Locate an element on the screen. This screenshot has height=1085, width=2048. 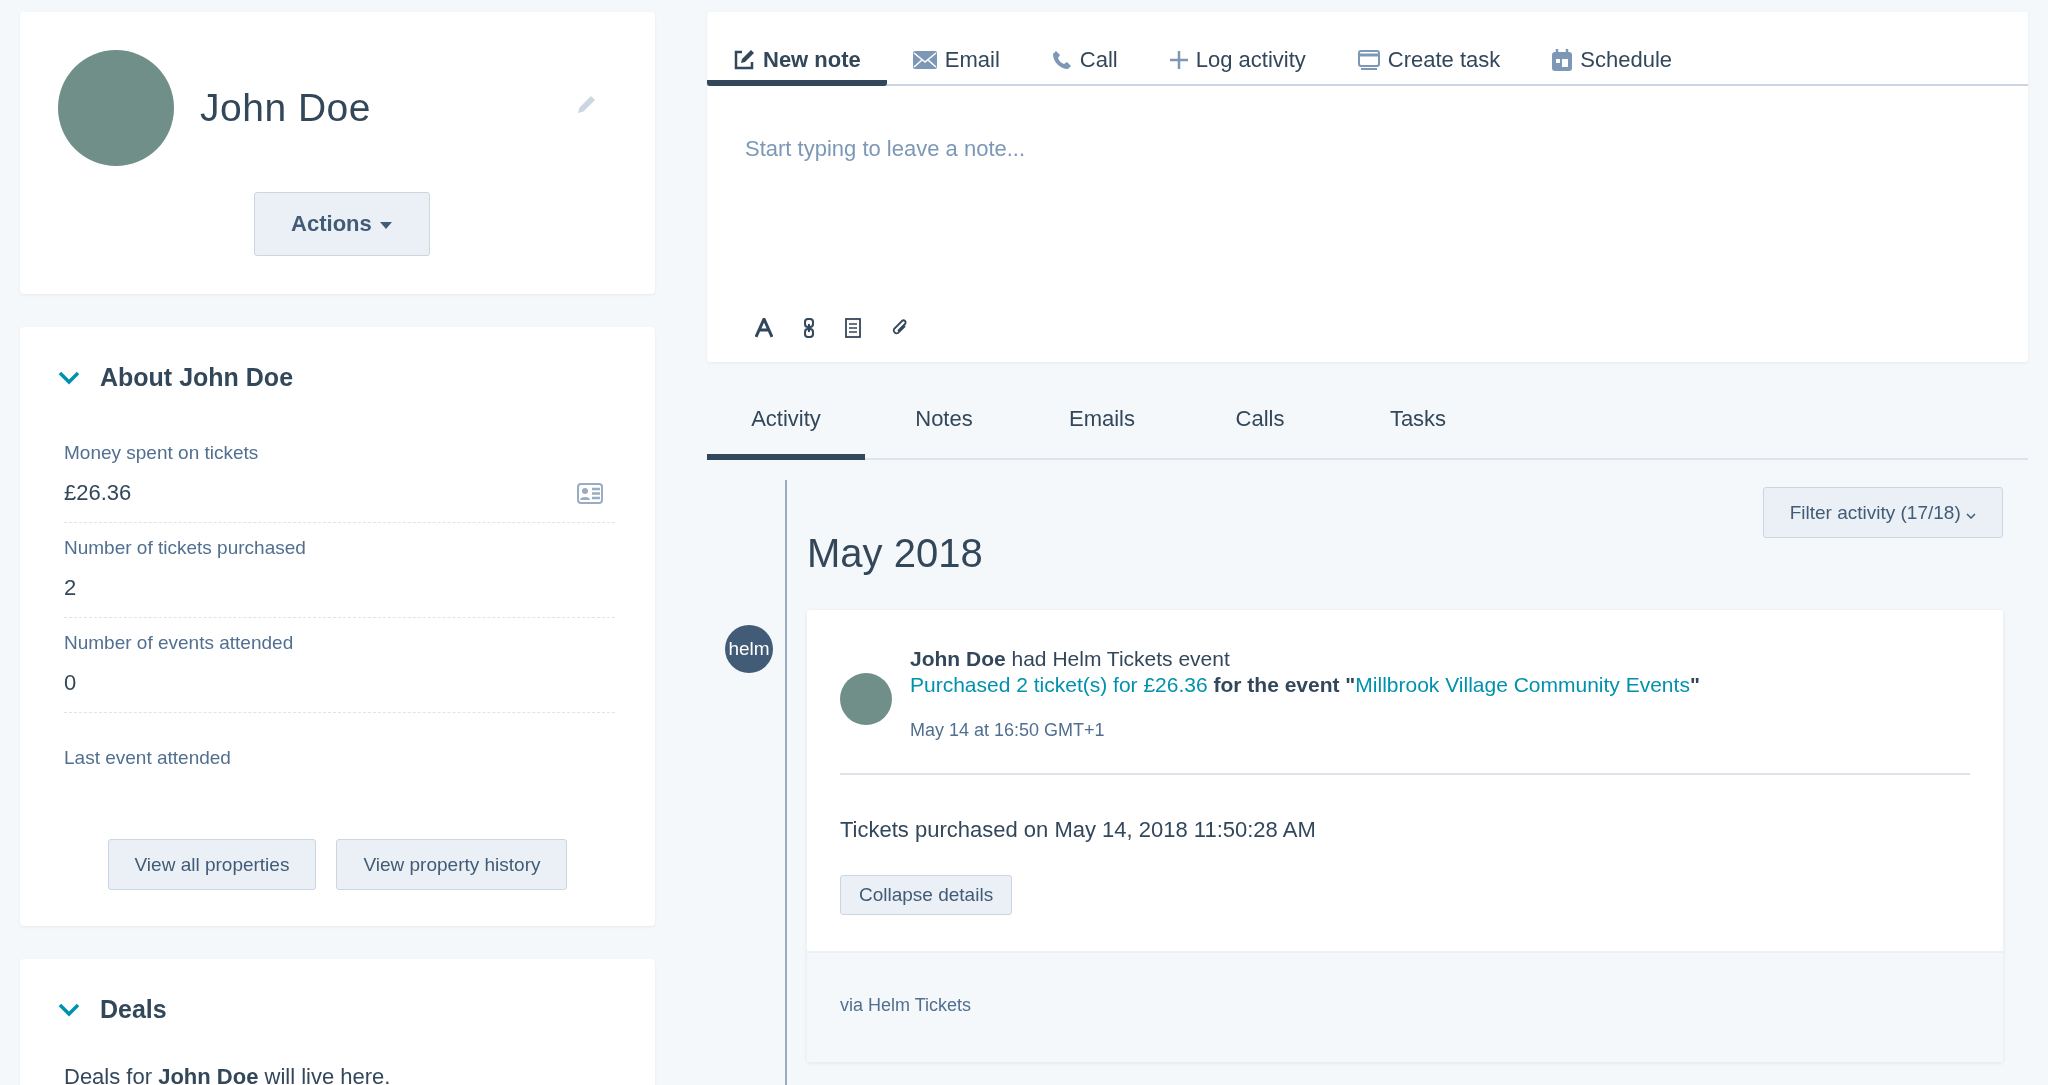
document-icon is located at coordinates (853, 328).